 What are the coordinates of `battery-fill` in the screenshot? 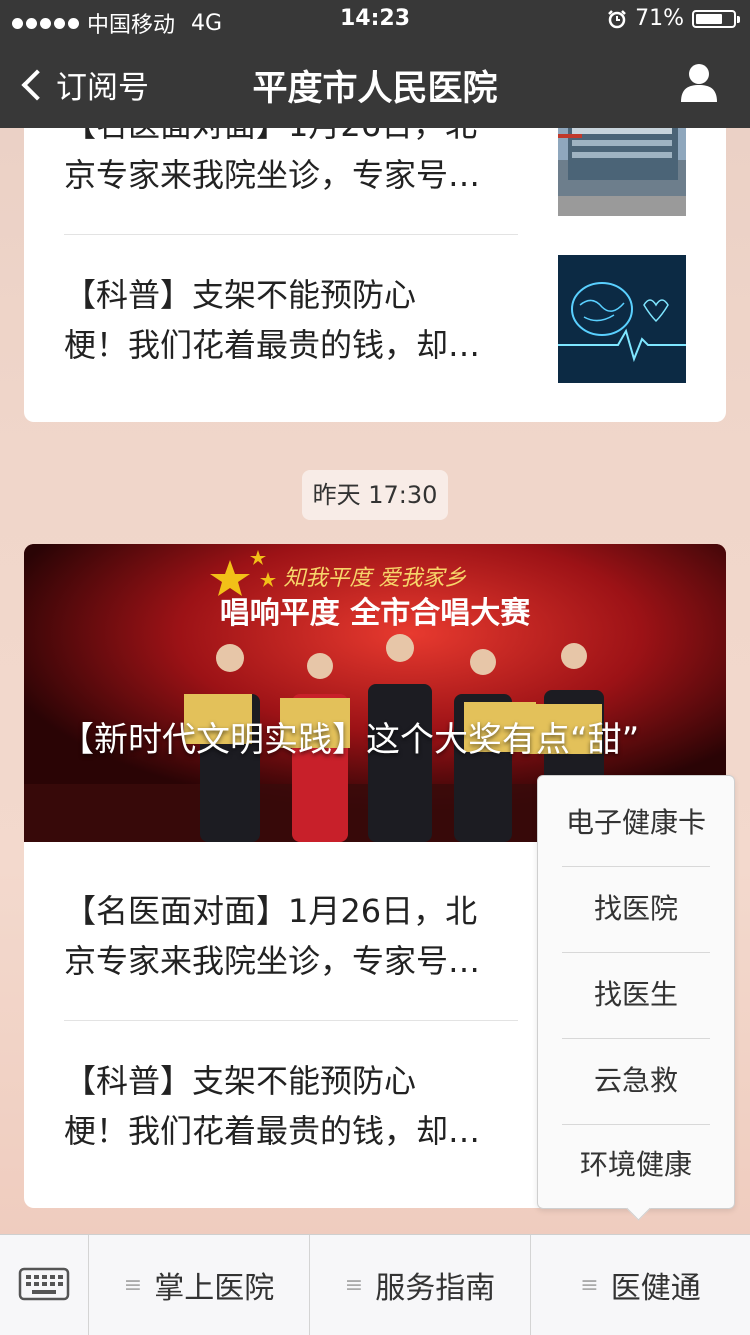 It's located at (709, 18).